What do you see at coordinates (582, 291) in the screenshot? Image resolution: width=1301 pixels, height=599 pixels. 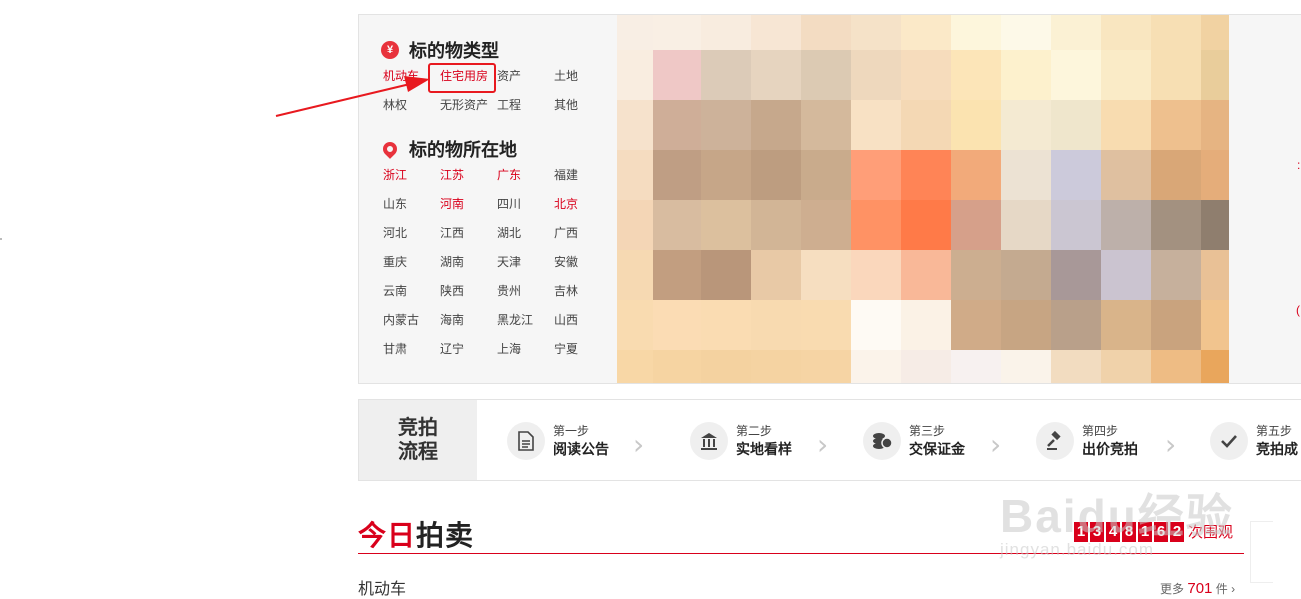 I see `region-link: 吉林` at bounding box center [582, 291].